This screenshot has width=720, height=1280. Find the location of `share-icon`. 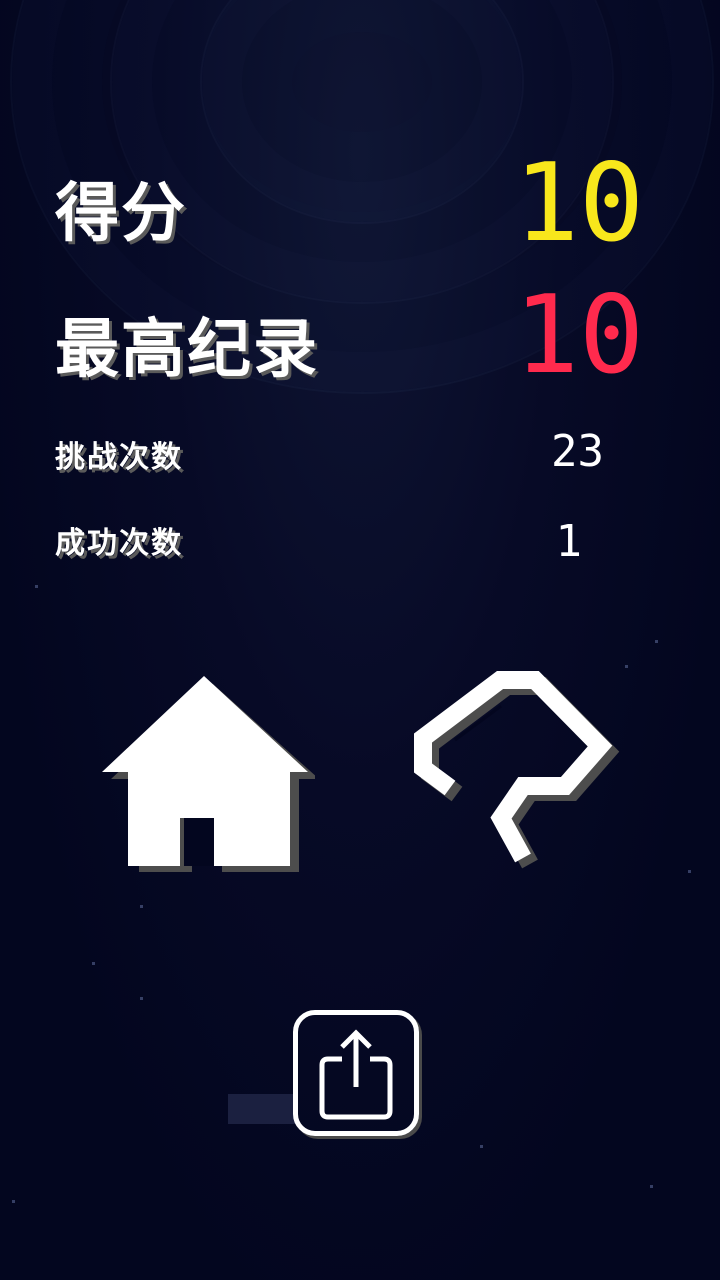

share-icon is located at coordinates (356, 1074).